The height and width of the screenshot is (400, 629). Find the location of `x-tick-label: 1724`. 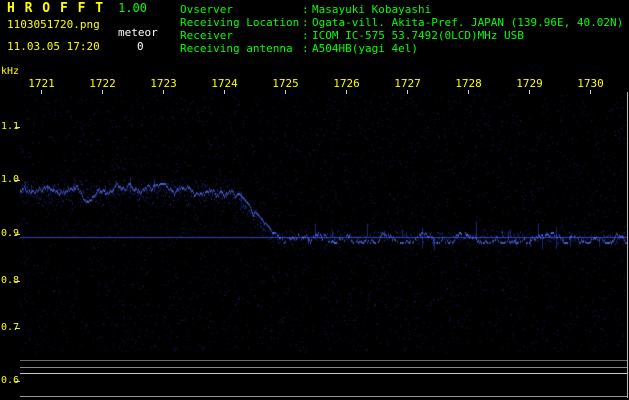

x-tick-label: 1724 is located at coordinates (224, 83).